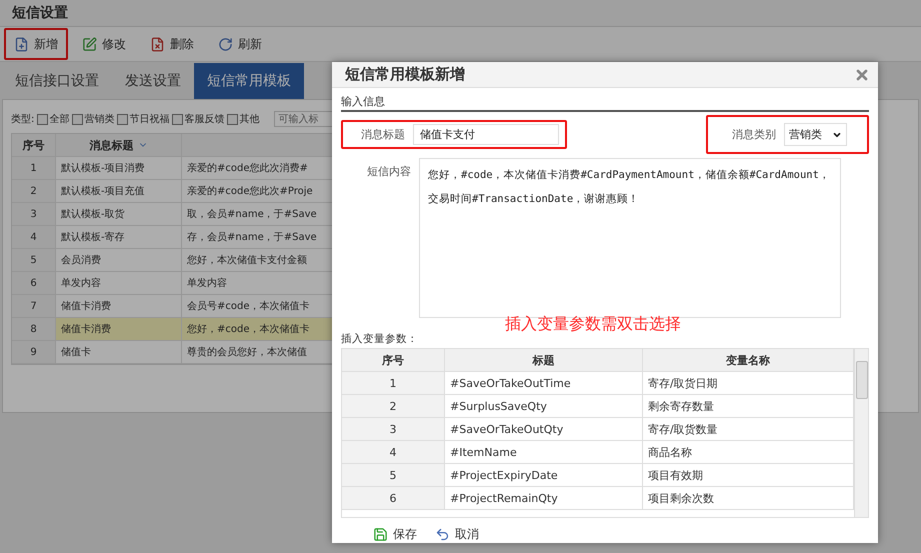  I want to click on table-cell: #ProjectExpiryDate, so click(544, 475).